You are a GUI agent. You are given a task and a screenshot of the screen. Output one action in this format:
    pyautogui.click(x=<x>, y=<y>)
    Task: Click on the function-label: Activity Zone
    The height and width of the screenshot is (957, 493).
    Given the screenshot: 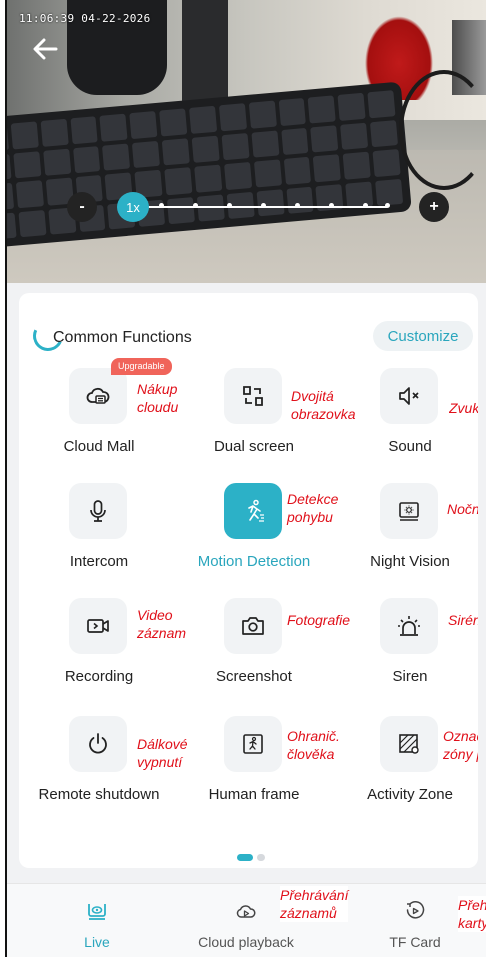 What is the action you would take?
    pyautogui.click(x=410, y=794)
    